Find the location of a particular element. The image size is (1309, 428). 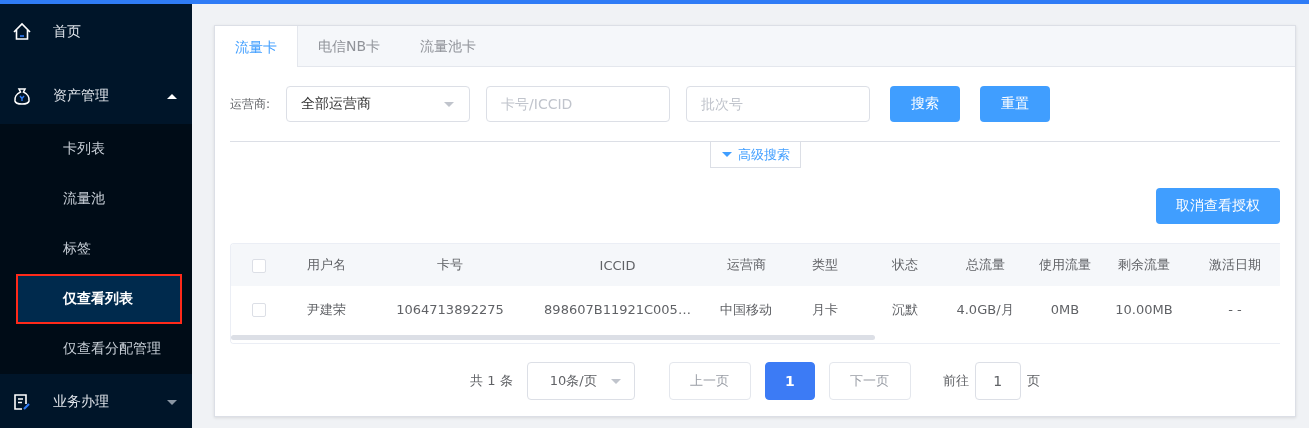

sidebar-subitem: 流量池 is located at coordinates (96, 199).